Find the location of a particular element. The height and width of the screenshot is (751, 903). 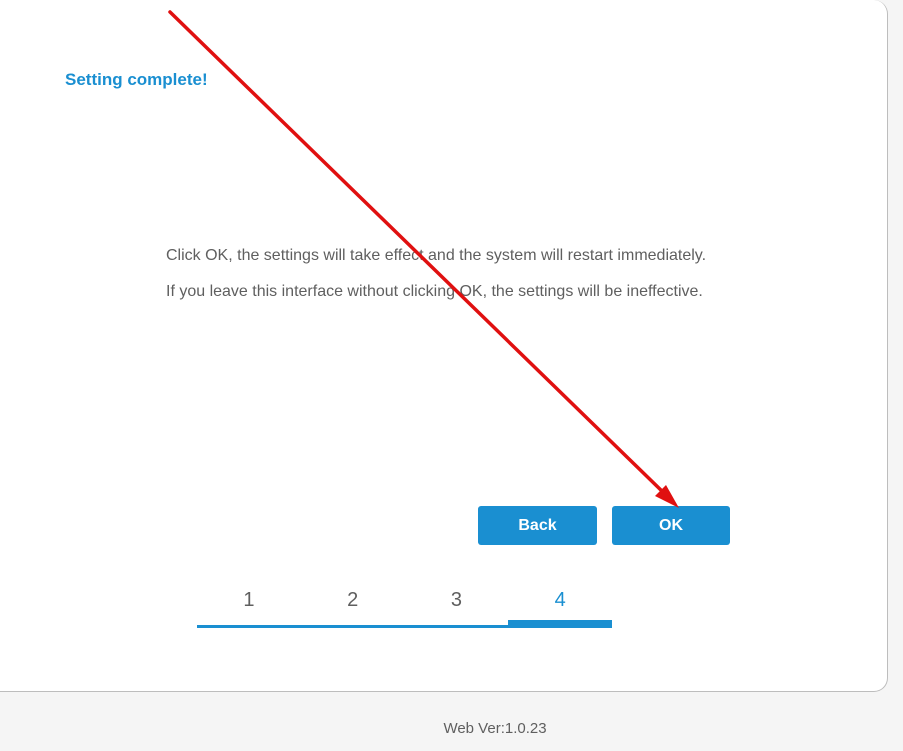

wizard-stepper: 1 2 3 4 is located at coordinates (404, 607).